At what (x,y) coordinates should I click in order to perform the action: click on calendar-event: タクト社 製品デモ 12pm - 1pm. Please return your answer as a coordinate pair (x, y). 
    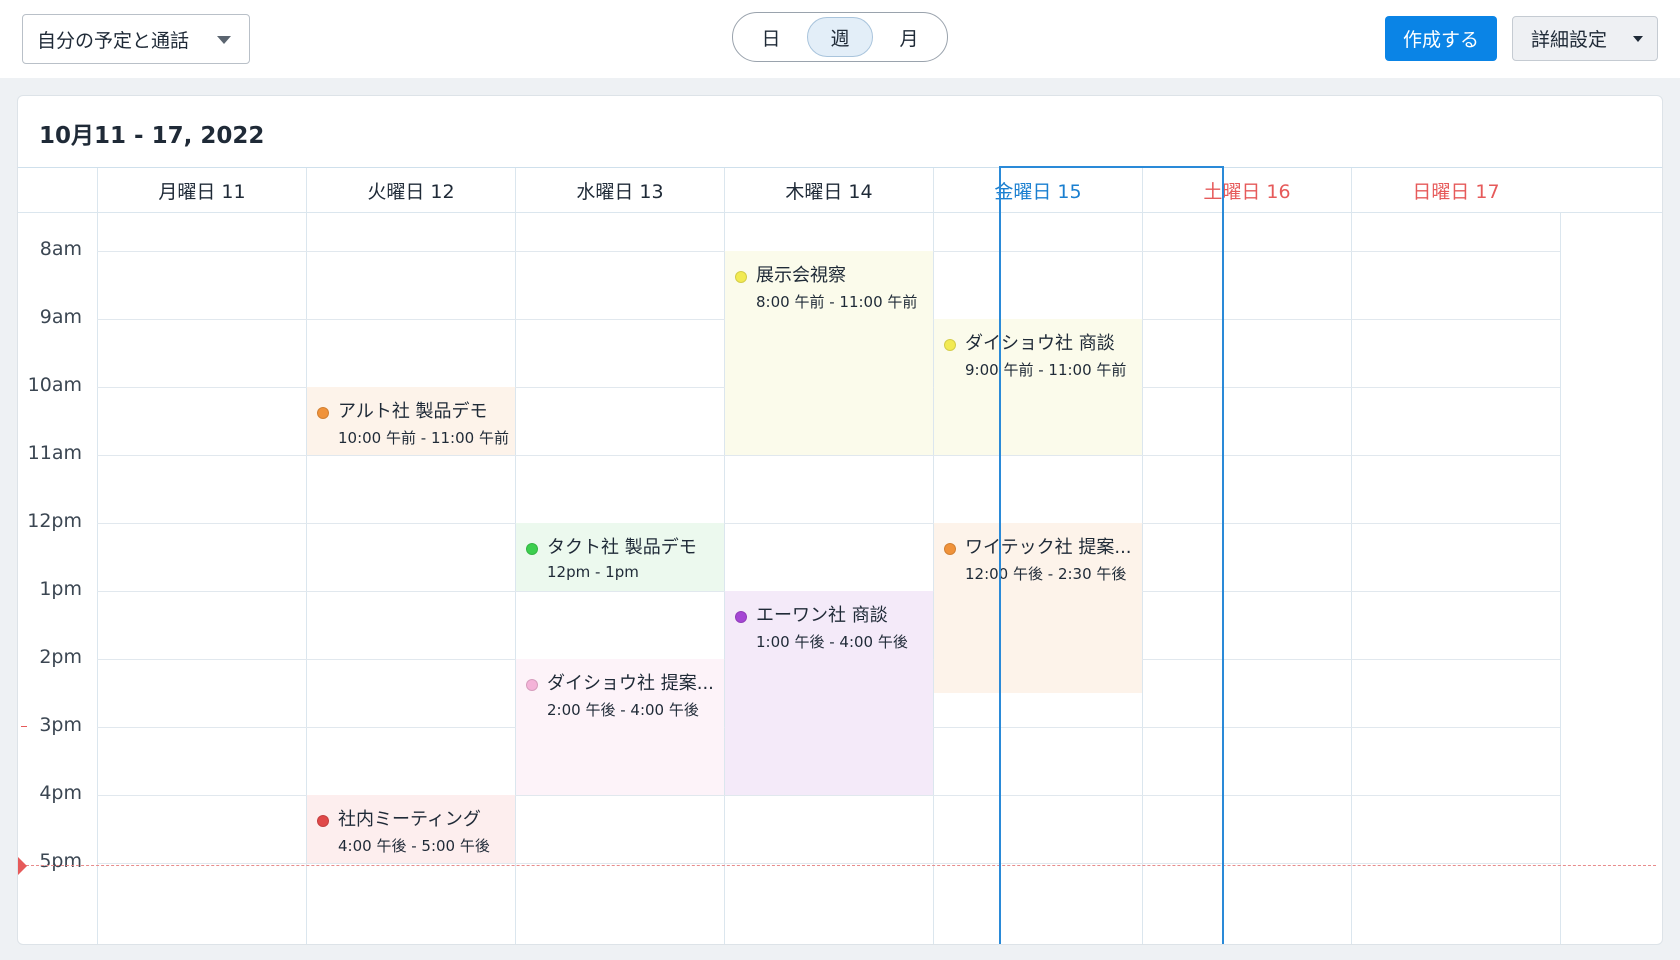
    Looking at the image, I should click on (620, 557).